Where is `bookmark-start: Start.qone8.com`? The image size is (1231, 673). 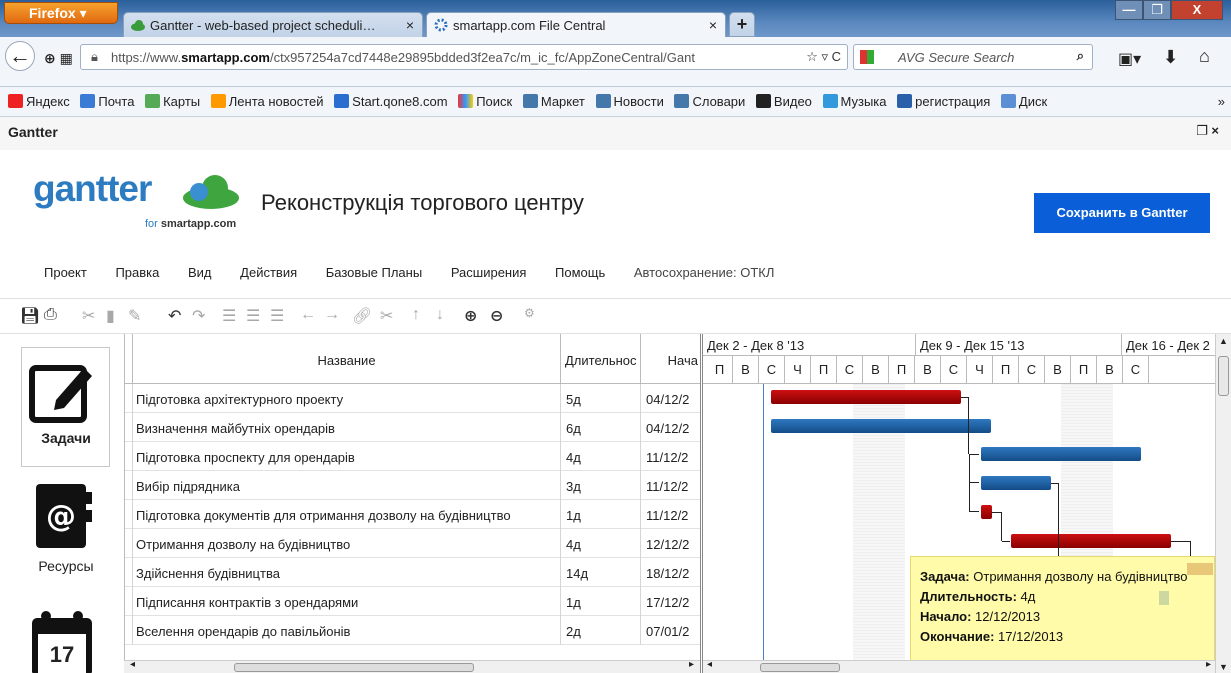 bookmark-start: Start.qone8.com is located at coordinates (391, 101).